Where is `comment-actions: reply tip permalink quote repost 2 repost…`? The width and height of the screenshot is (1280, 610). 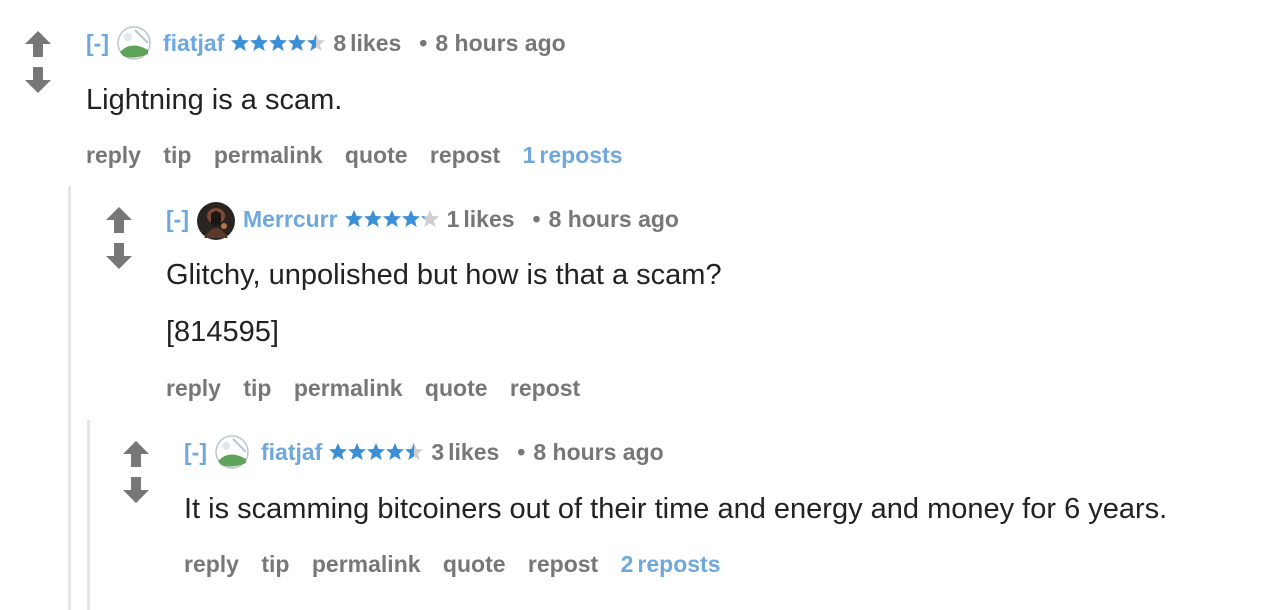
comment-actions: reply tip permalink quote repost 2 repost… is located at coordinates (468, 564).